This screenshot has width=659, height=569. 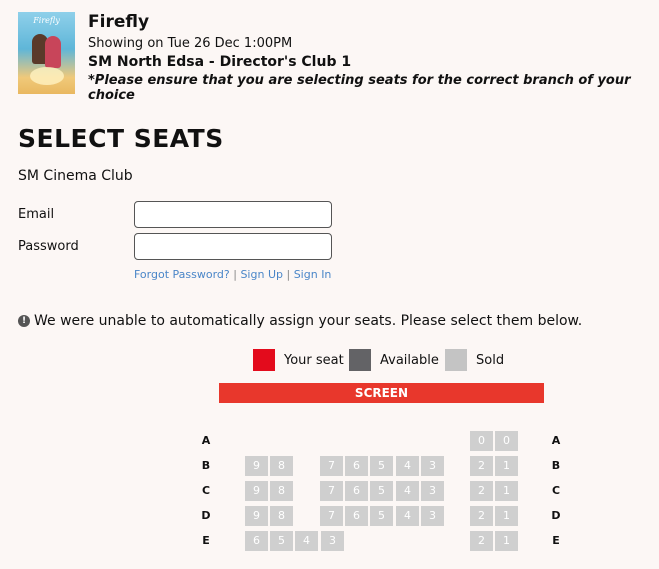 I want to click on seat-d6: 6, so click(x=356, y=516).